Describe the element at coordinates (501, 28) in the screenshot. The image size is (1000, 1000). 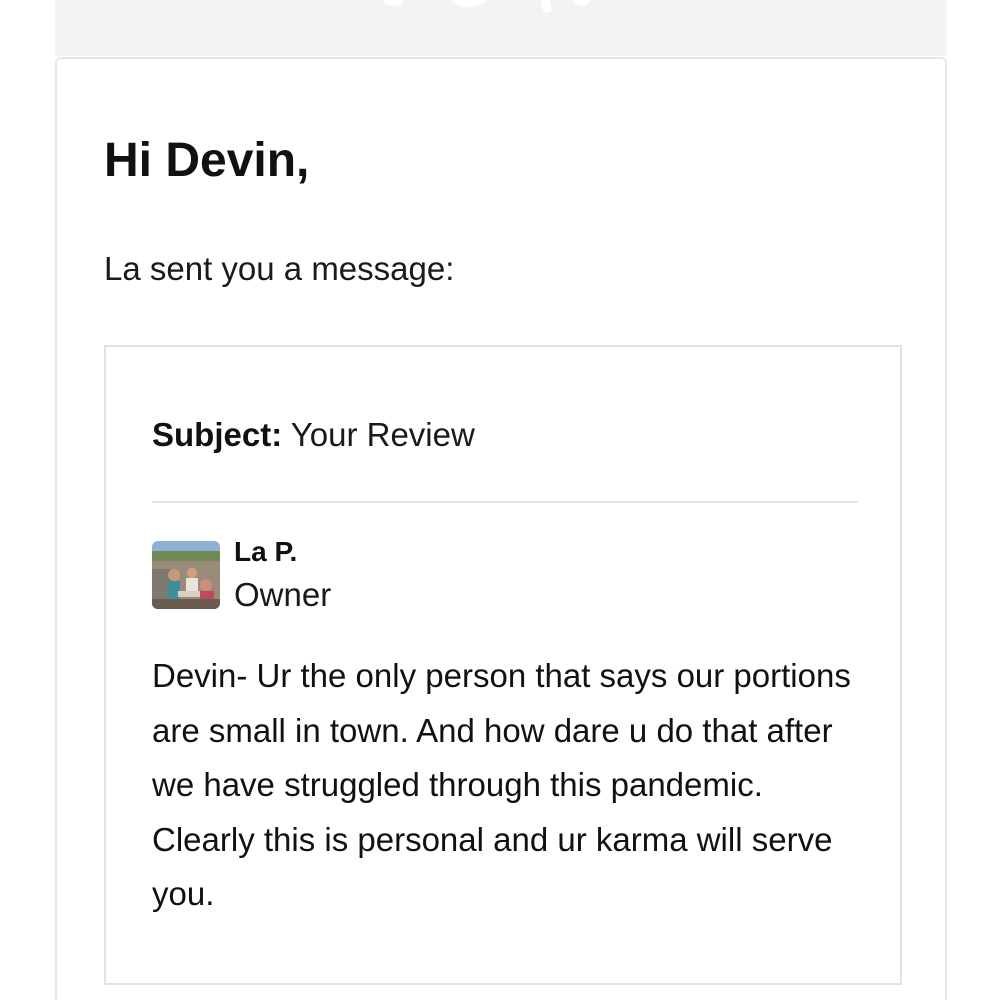
I see `header-banner` at that location.